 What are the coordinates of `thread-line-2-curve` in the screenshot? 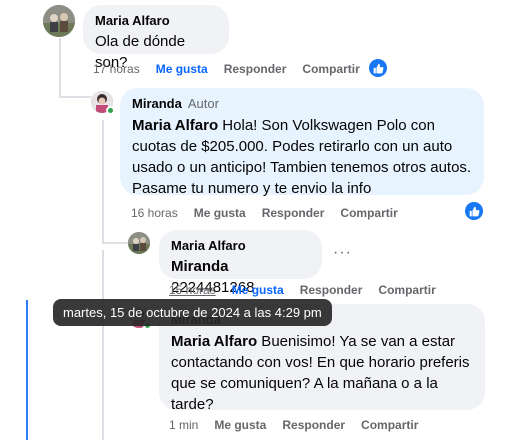 It's located at (115, 243).